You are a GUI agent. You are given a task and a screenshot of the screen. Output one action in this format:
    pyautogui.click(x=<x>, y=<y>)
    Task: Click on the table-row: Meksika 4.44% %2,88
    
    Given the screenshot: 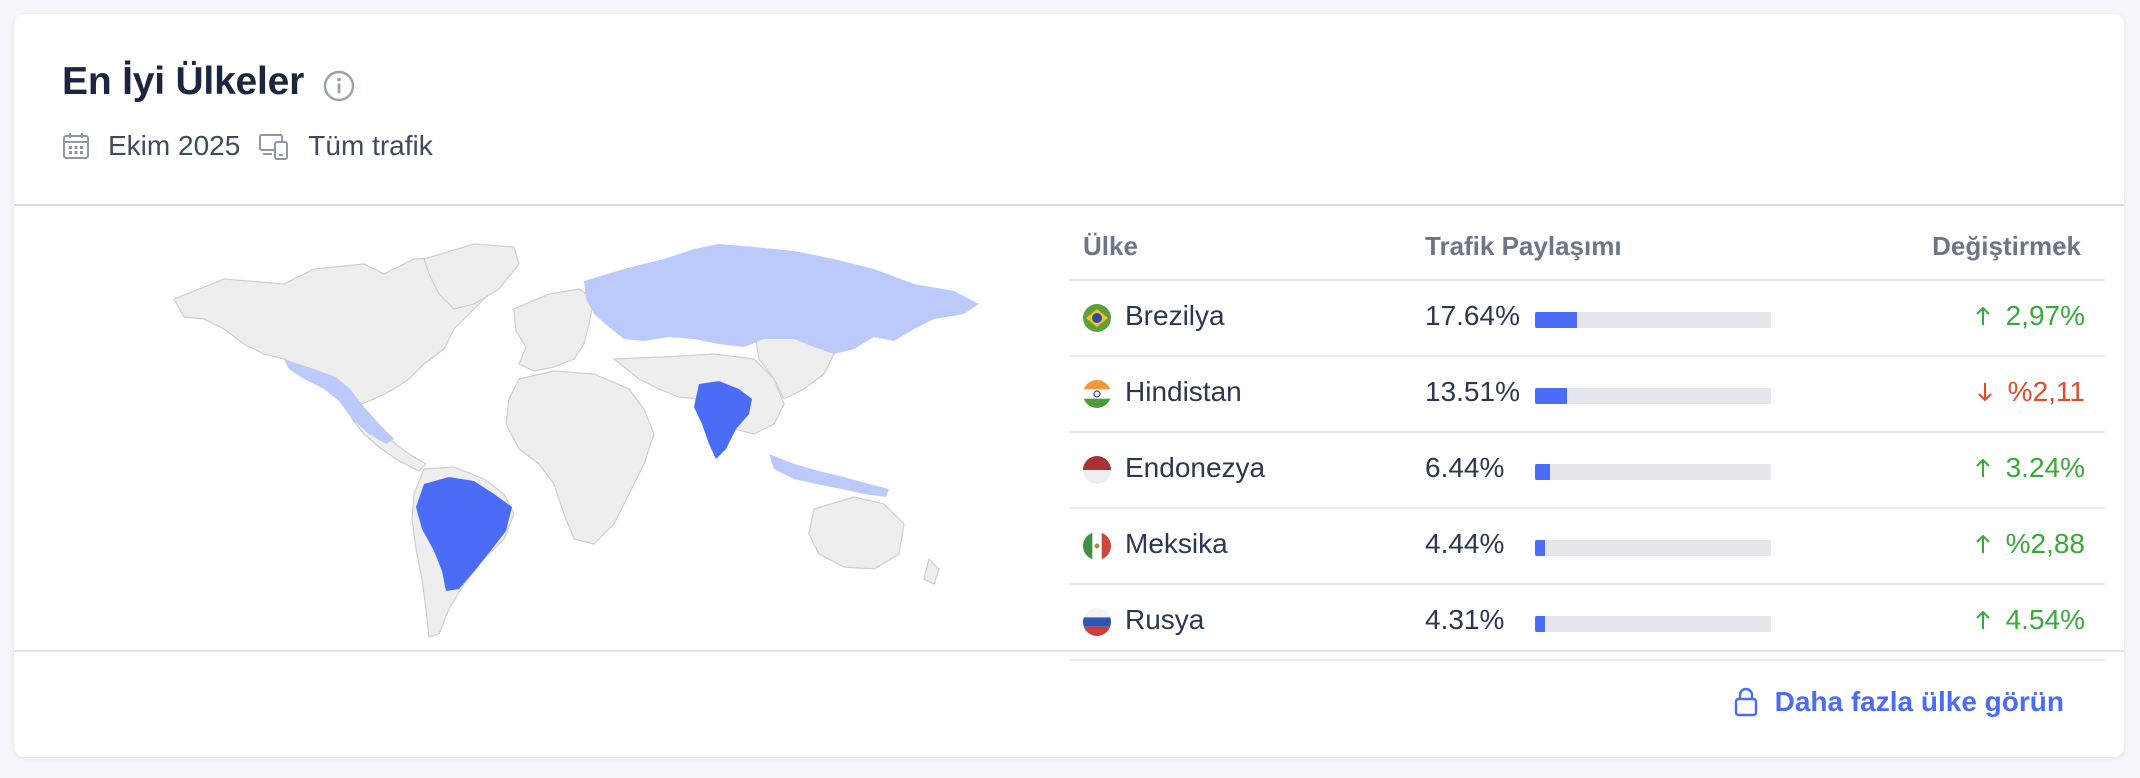 What is the action you would take?
    pyautogui.click(x=1587, y=547)
    